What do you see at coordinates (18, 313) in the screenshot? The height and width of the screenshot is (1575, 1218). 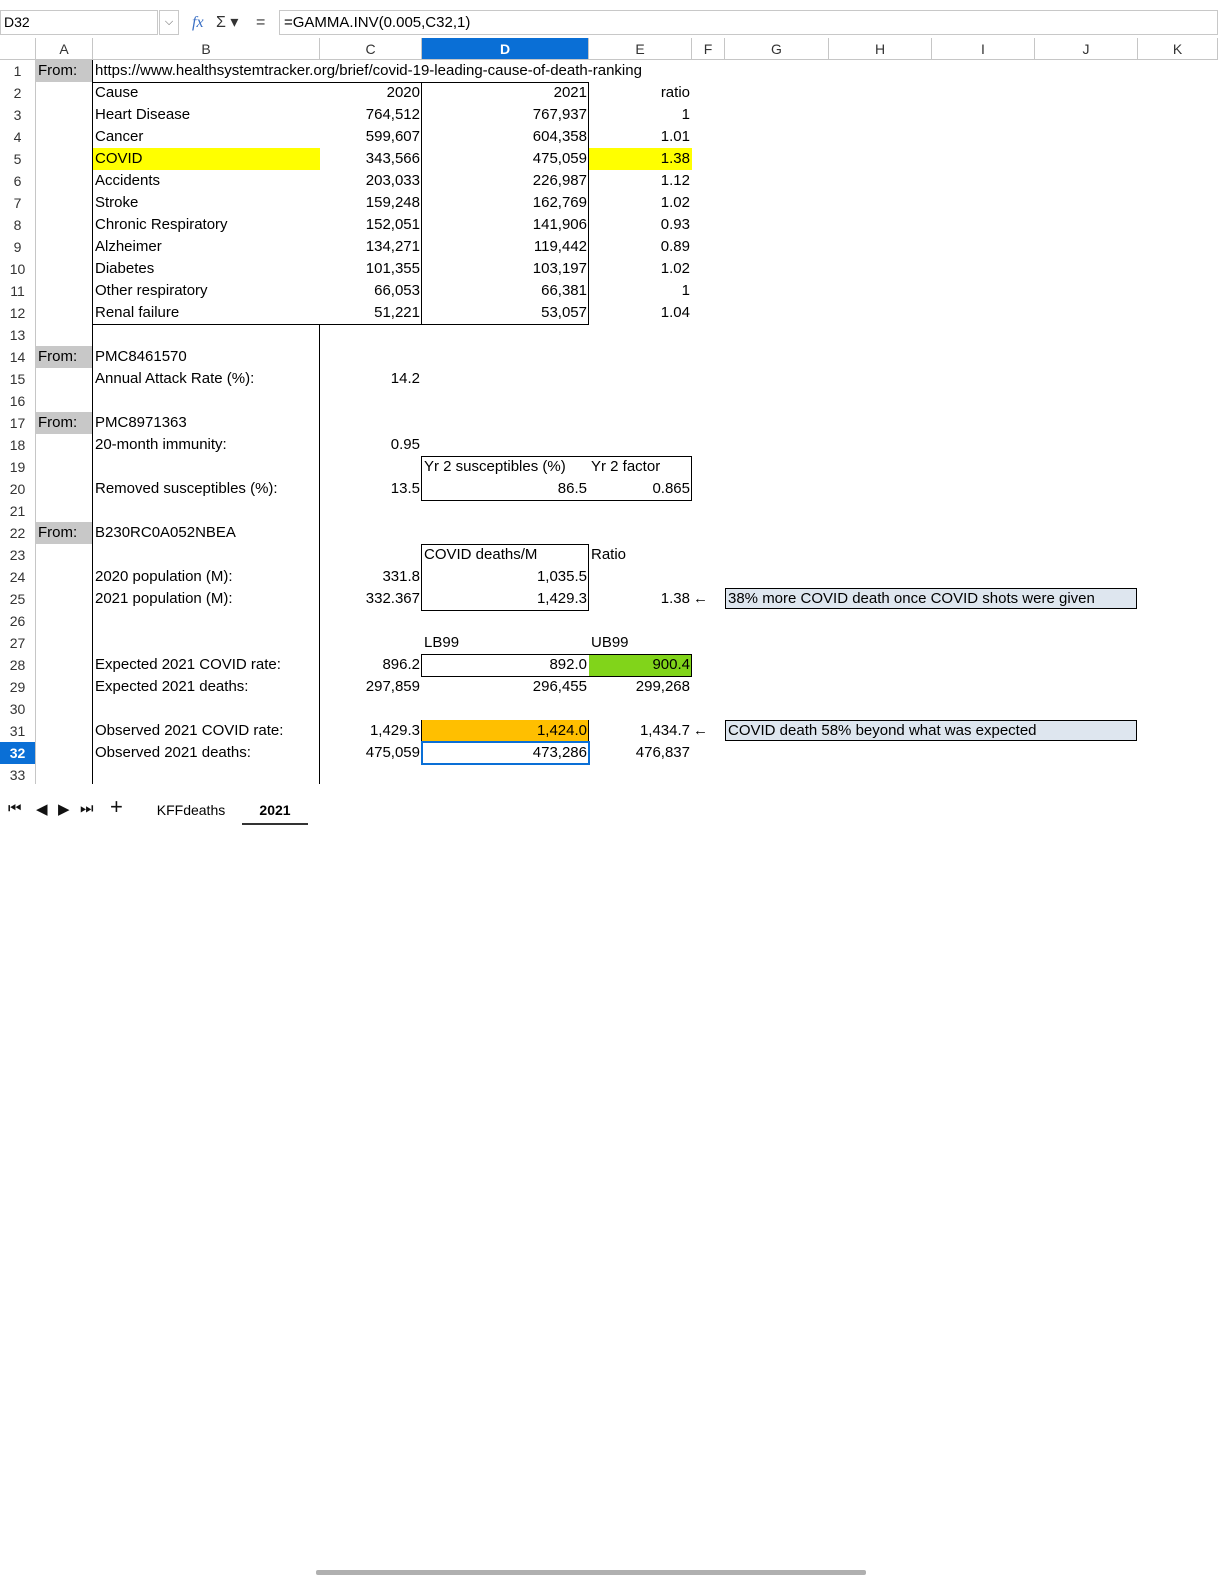 I see `row-header-12: 12` at bounding box center [18, 313].